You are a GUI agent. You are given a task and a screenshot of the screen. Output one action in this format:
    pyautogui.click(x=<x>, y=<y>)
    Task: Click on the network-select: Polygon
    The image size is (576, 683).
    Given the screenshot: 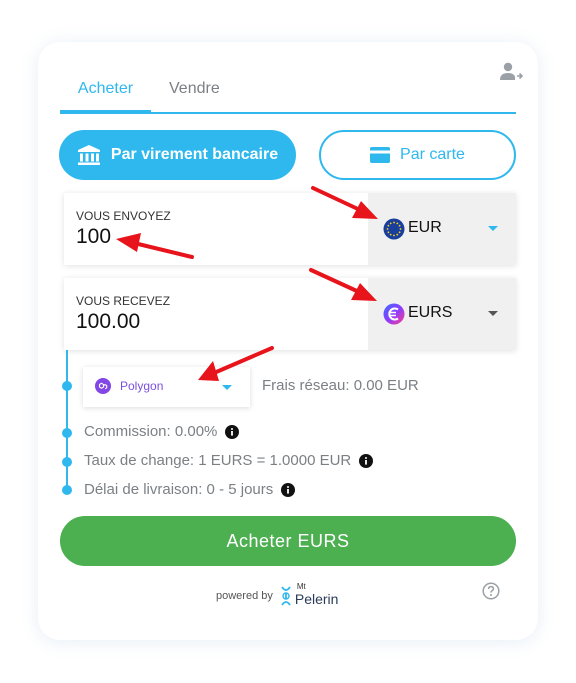 What is the action you would take?
    pyautogui.click(x=166, y=387)
    